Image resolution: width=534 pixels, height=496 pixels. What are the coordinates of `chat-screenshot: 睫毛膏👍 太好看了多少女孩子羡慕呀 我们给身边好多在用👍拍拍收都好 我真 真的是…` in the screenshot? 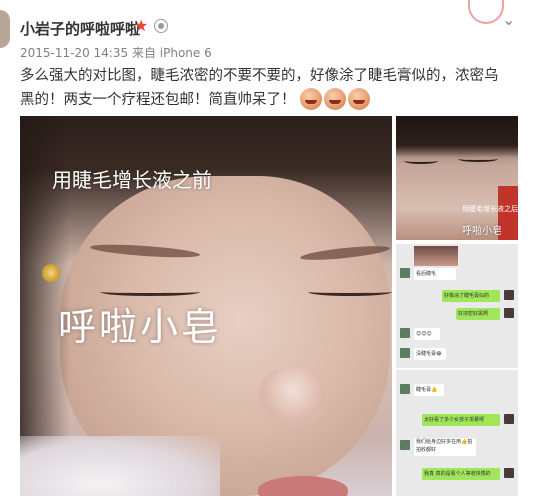 It's located at (457, 433).